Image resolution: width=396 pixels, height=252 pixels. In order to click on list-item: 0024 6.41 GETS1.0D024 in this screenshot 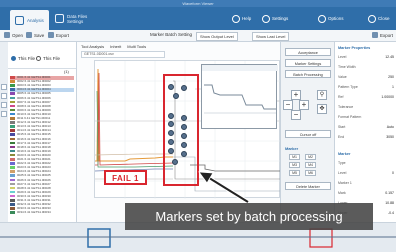, I will do `click(42, 172)`.